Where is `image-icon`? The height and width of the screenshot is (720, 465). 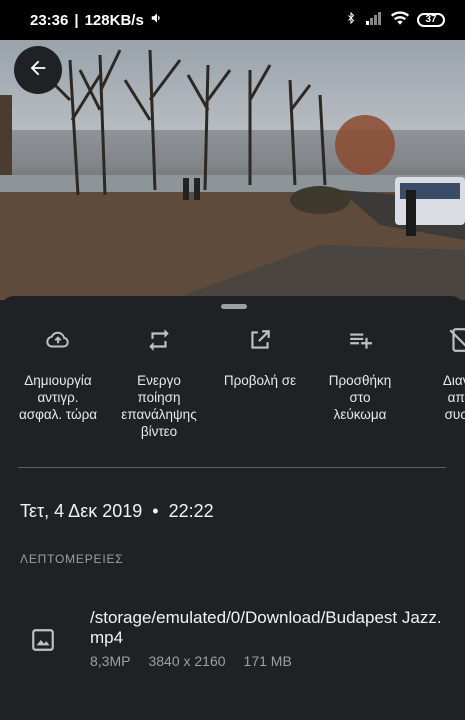
image-icon is located at coordinates (43, 642).